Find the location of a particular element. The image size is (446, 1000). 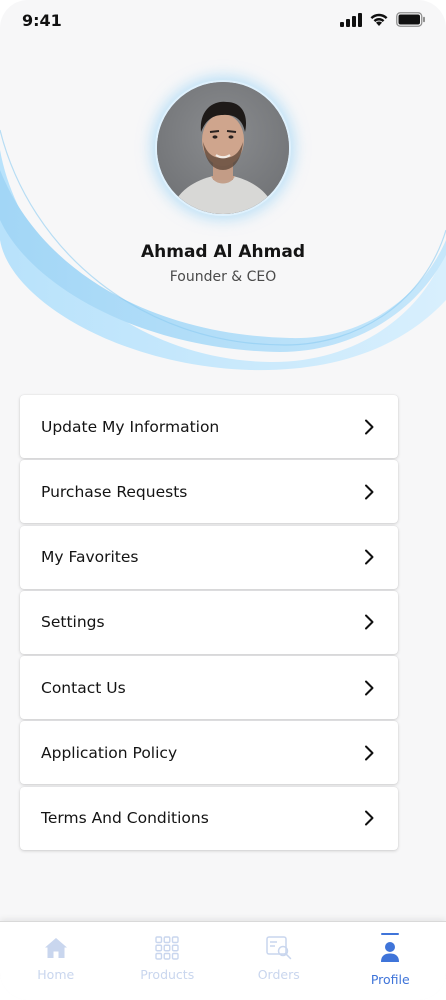

menu-item-update-my-information: Update My Information is located at coordinates (209, 426).